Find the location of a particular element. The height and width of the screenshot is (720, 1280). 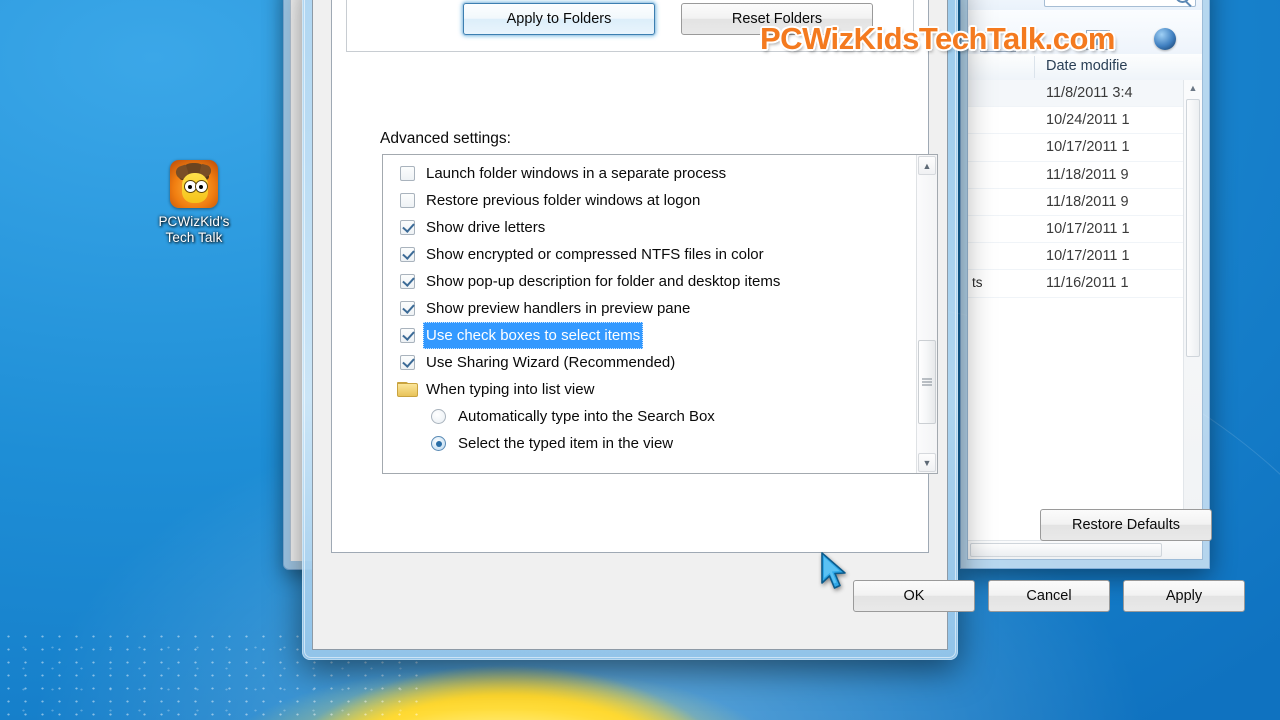

table-row: 11/8/2011 3:4 is located at coordinates (1085, 94).